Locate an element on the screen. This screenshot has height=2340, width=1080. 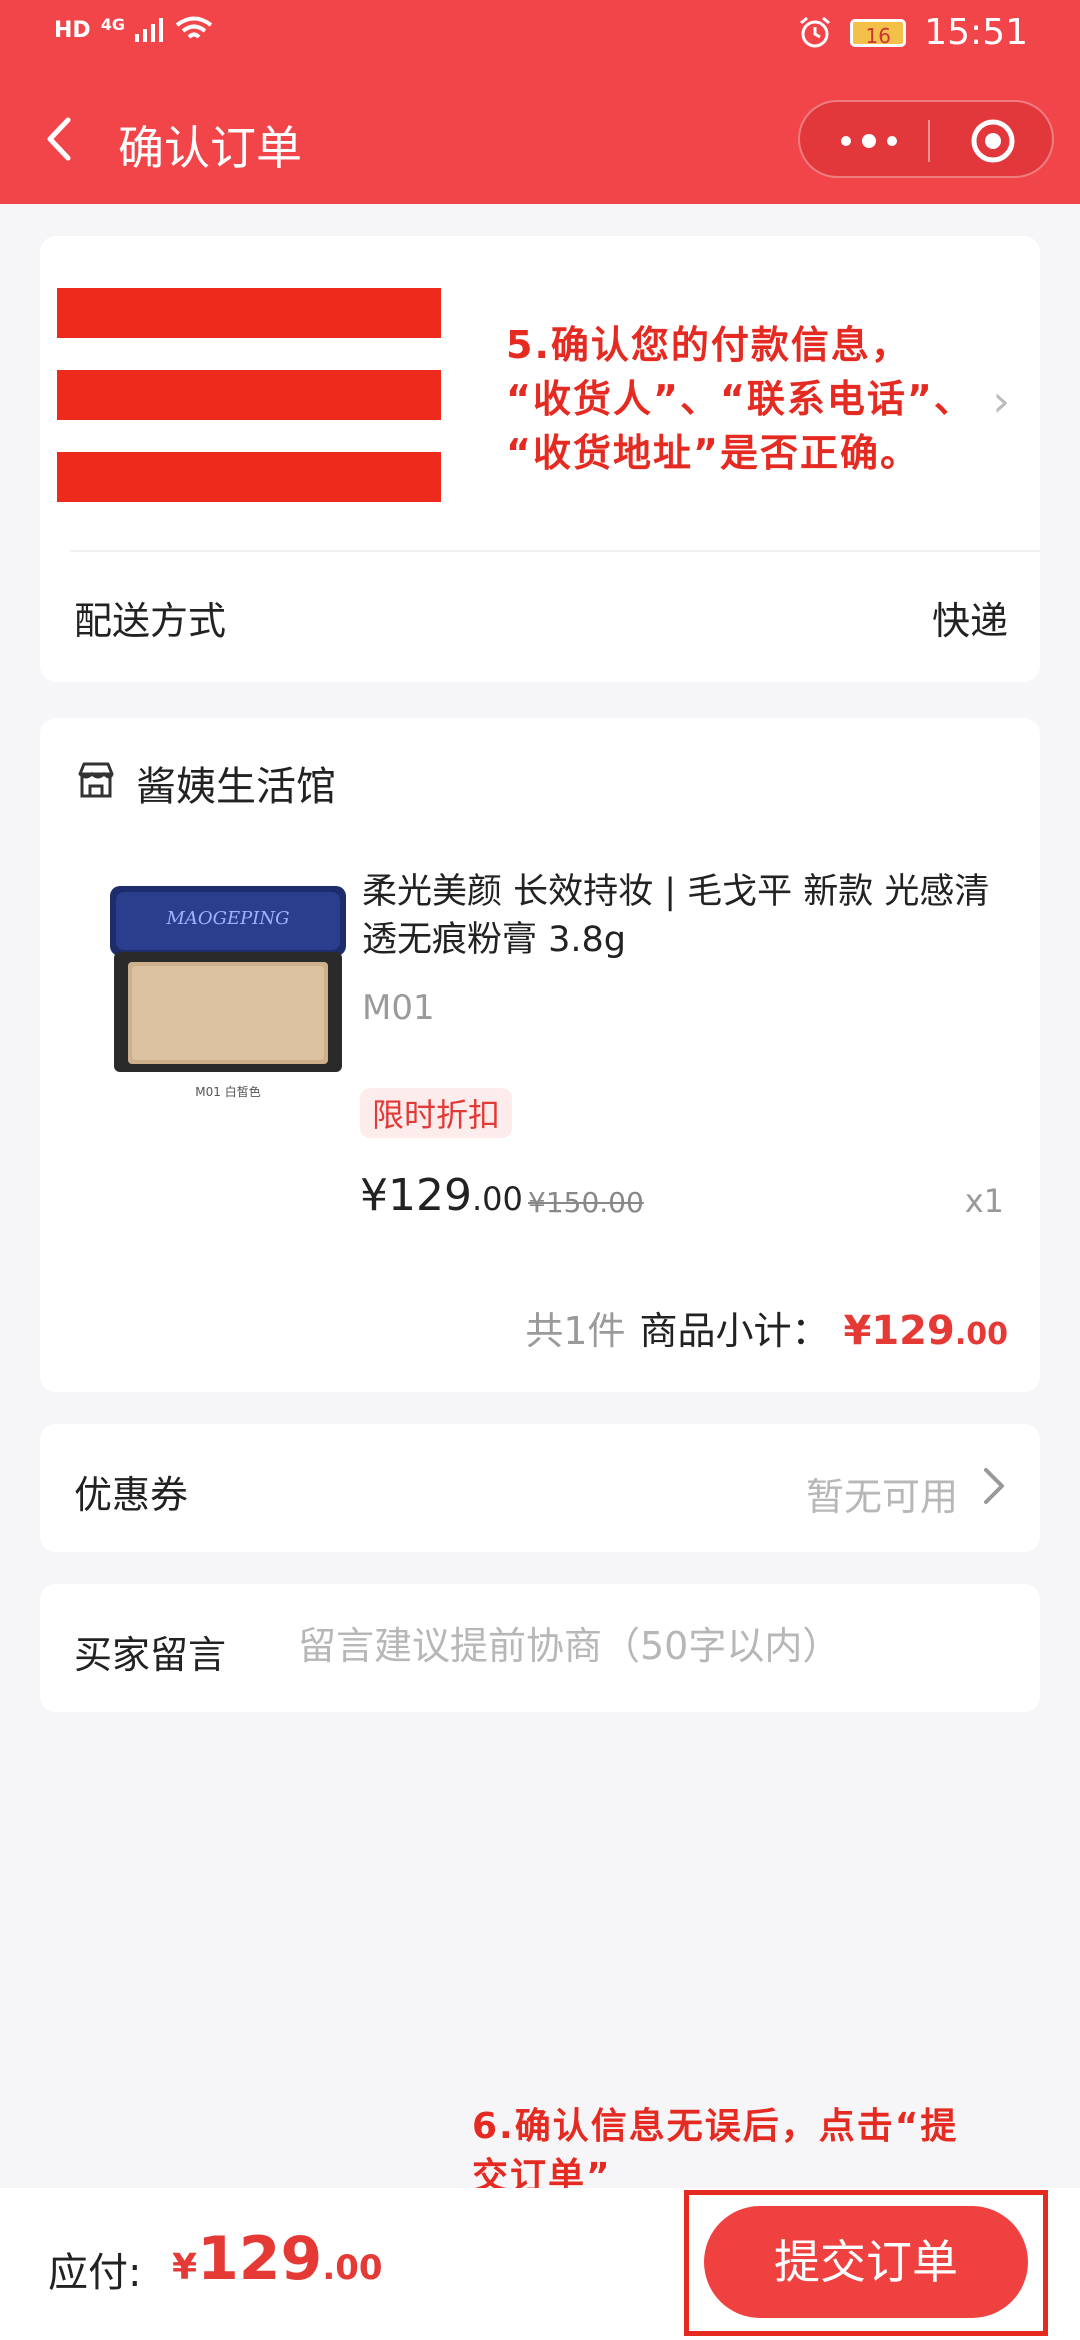
shop-icon is located at coordinates (96, 780).